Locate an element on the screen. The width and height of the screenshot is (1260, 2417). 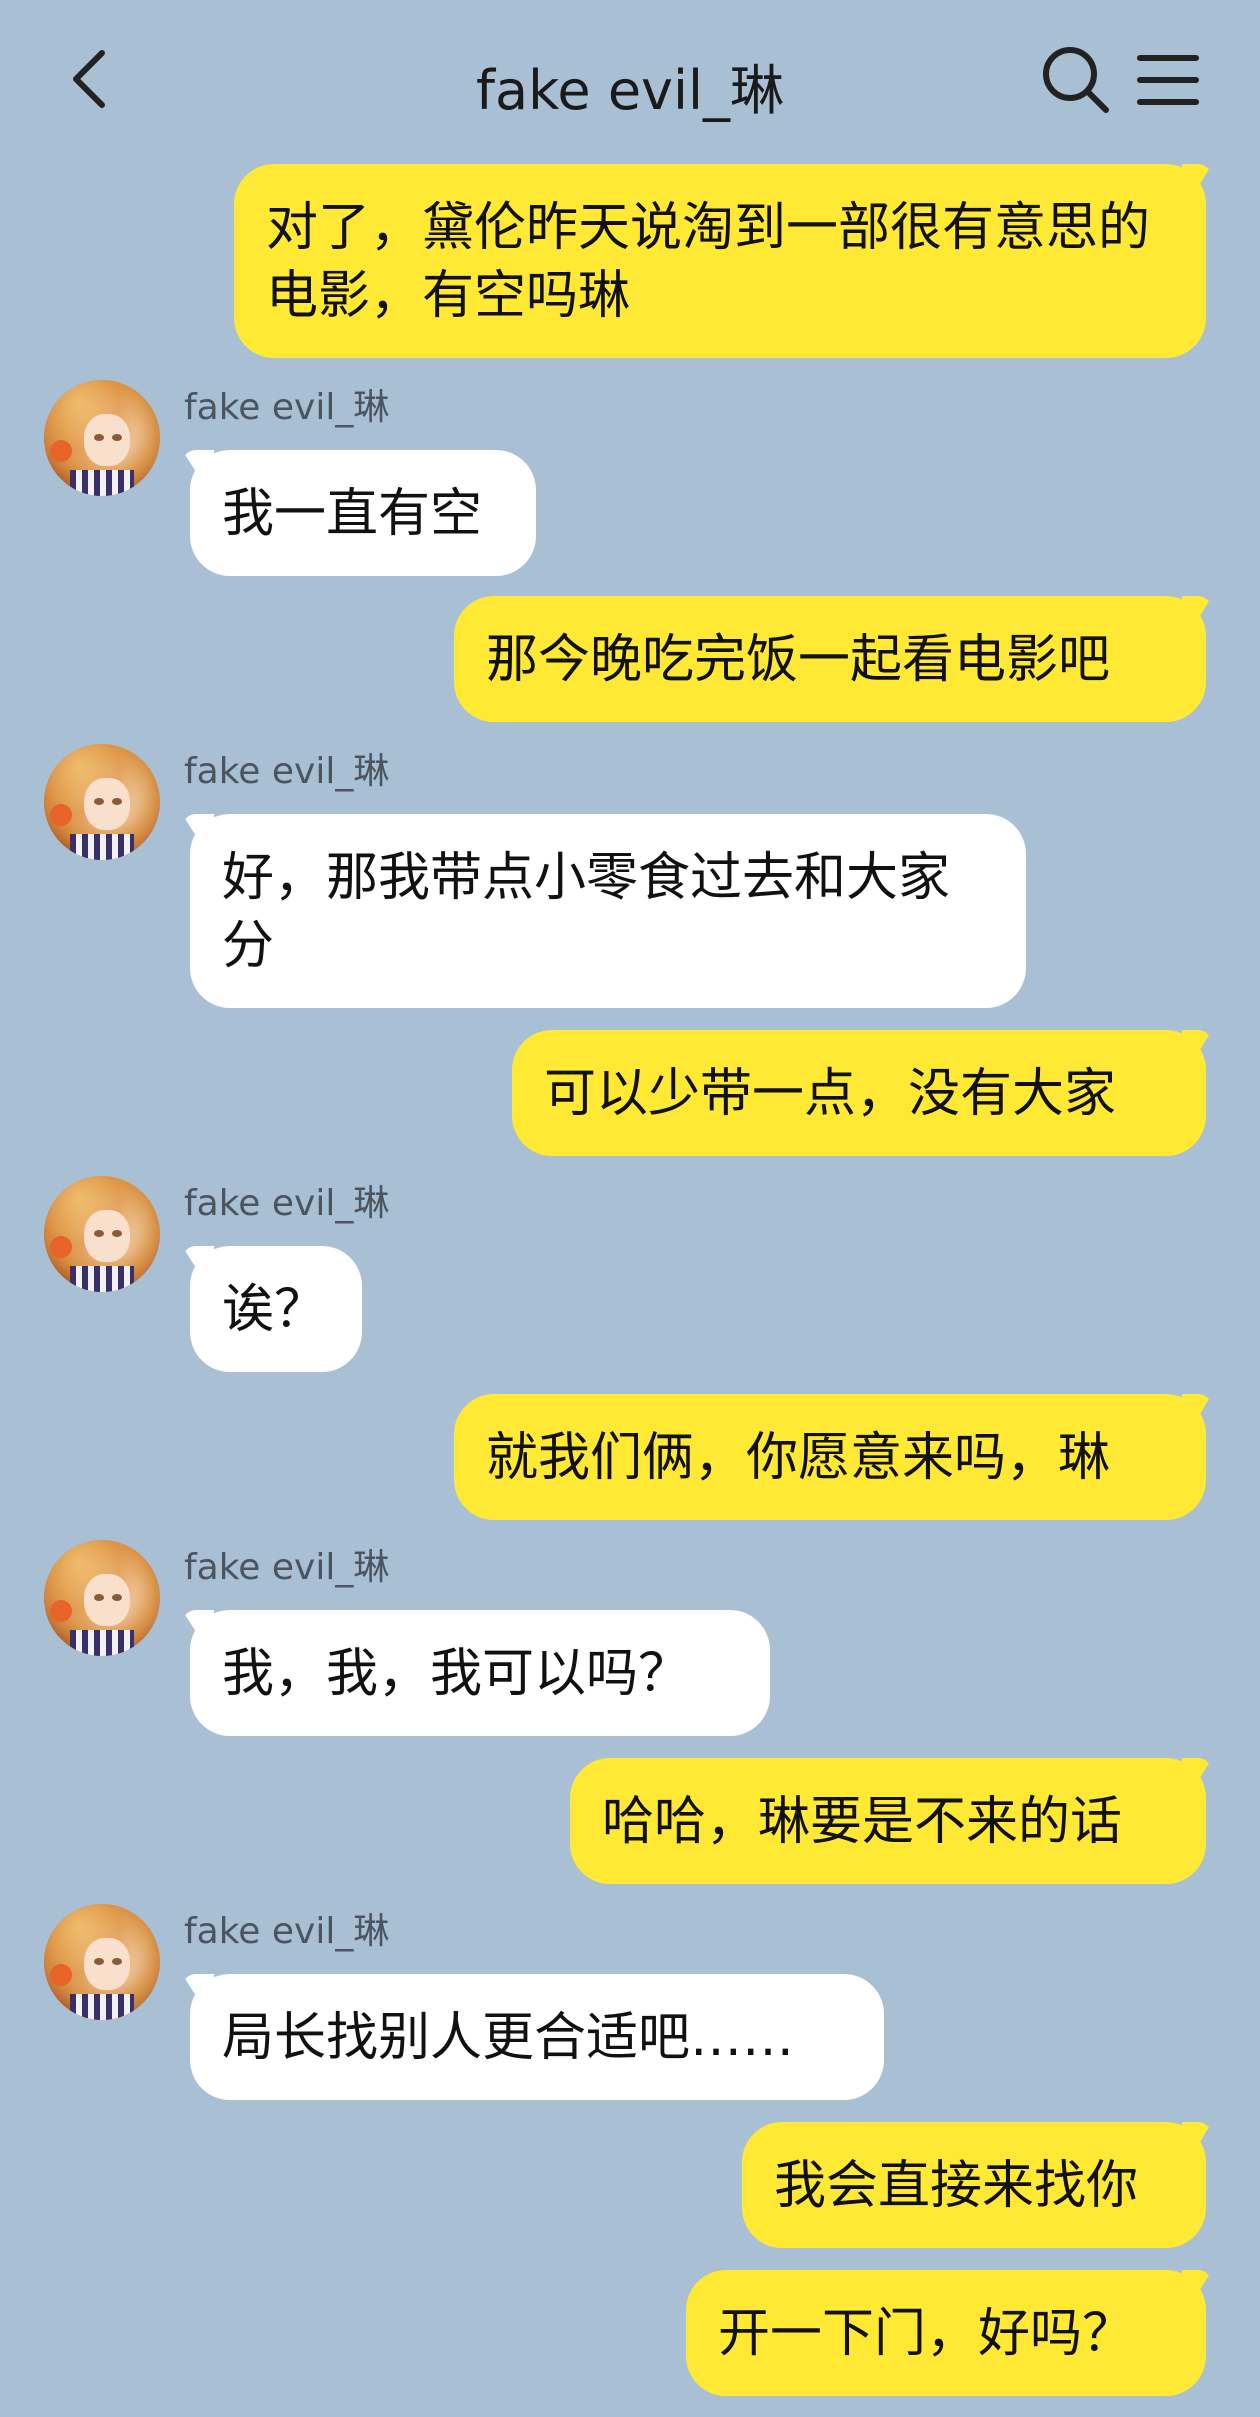
outgoing-message-bubble: 我会直接来找你 is located at coordinates (974, 2185).